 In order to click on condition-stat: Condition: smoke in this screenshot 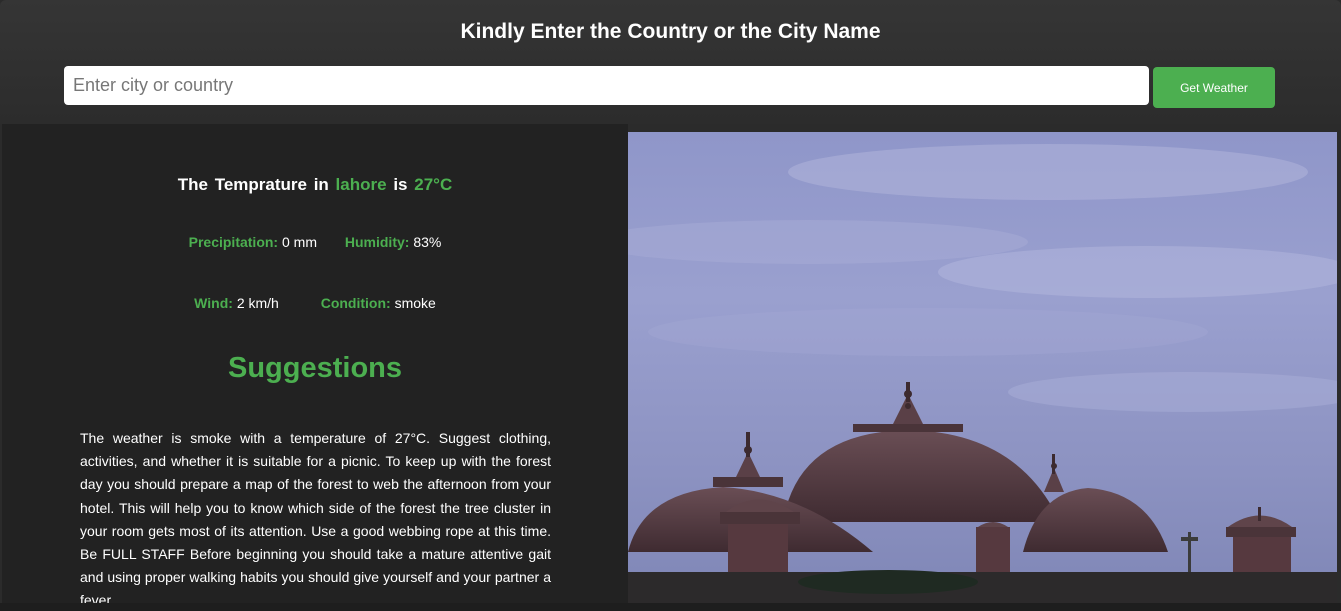, I will do `click(378, 303)`.